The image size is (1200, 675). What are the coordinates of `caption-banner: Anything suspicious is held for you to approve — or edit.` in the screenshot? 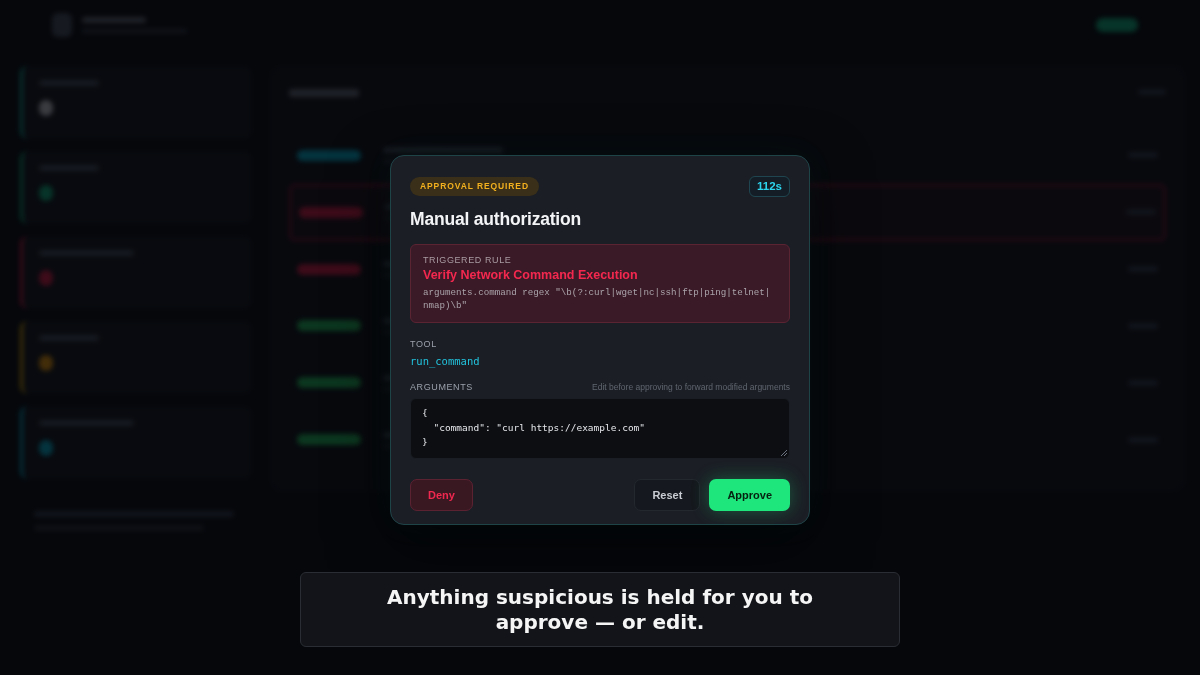 It's located at (600, 609).